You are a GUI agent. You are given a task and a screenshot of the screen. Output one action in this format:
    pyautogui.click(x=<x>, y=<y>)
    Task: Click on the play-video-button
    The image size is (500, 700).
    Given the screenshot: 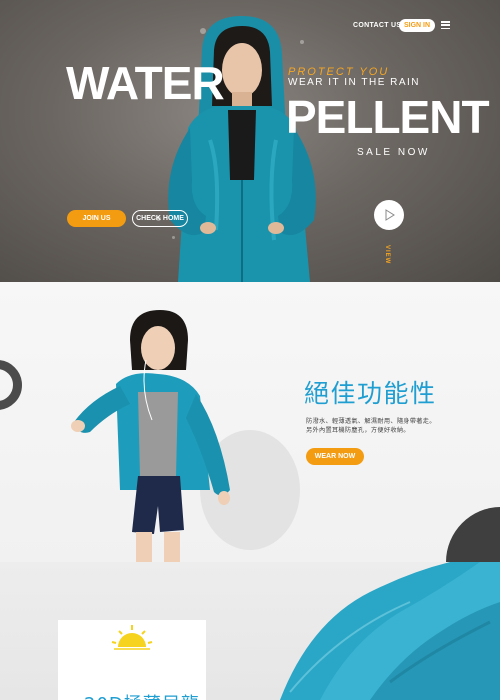 What is the action you would take?
    pyautogui.click(x=389, y=215)
    